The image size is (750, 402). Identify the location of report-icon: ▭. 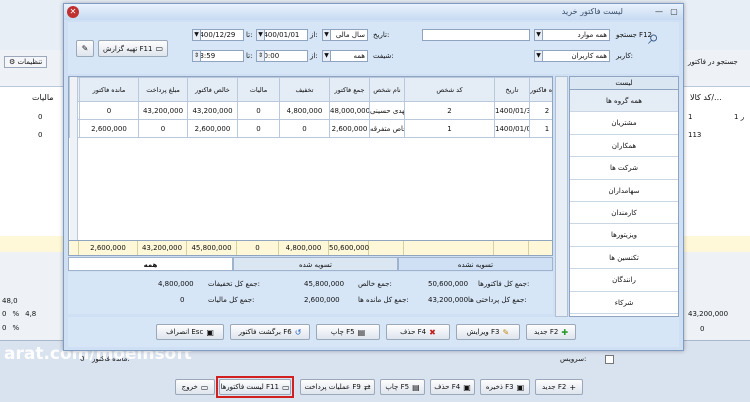
(159, 48).